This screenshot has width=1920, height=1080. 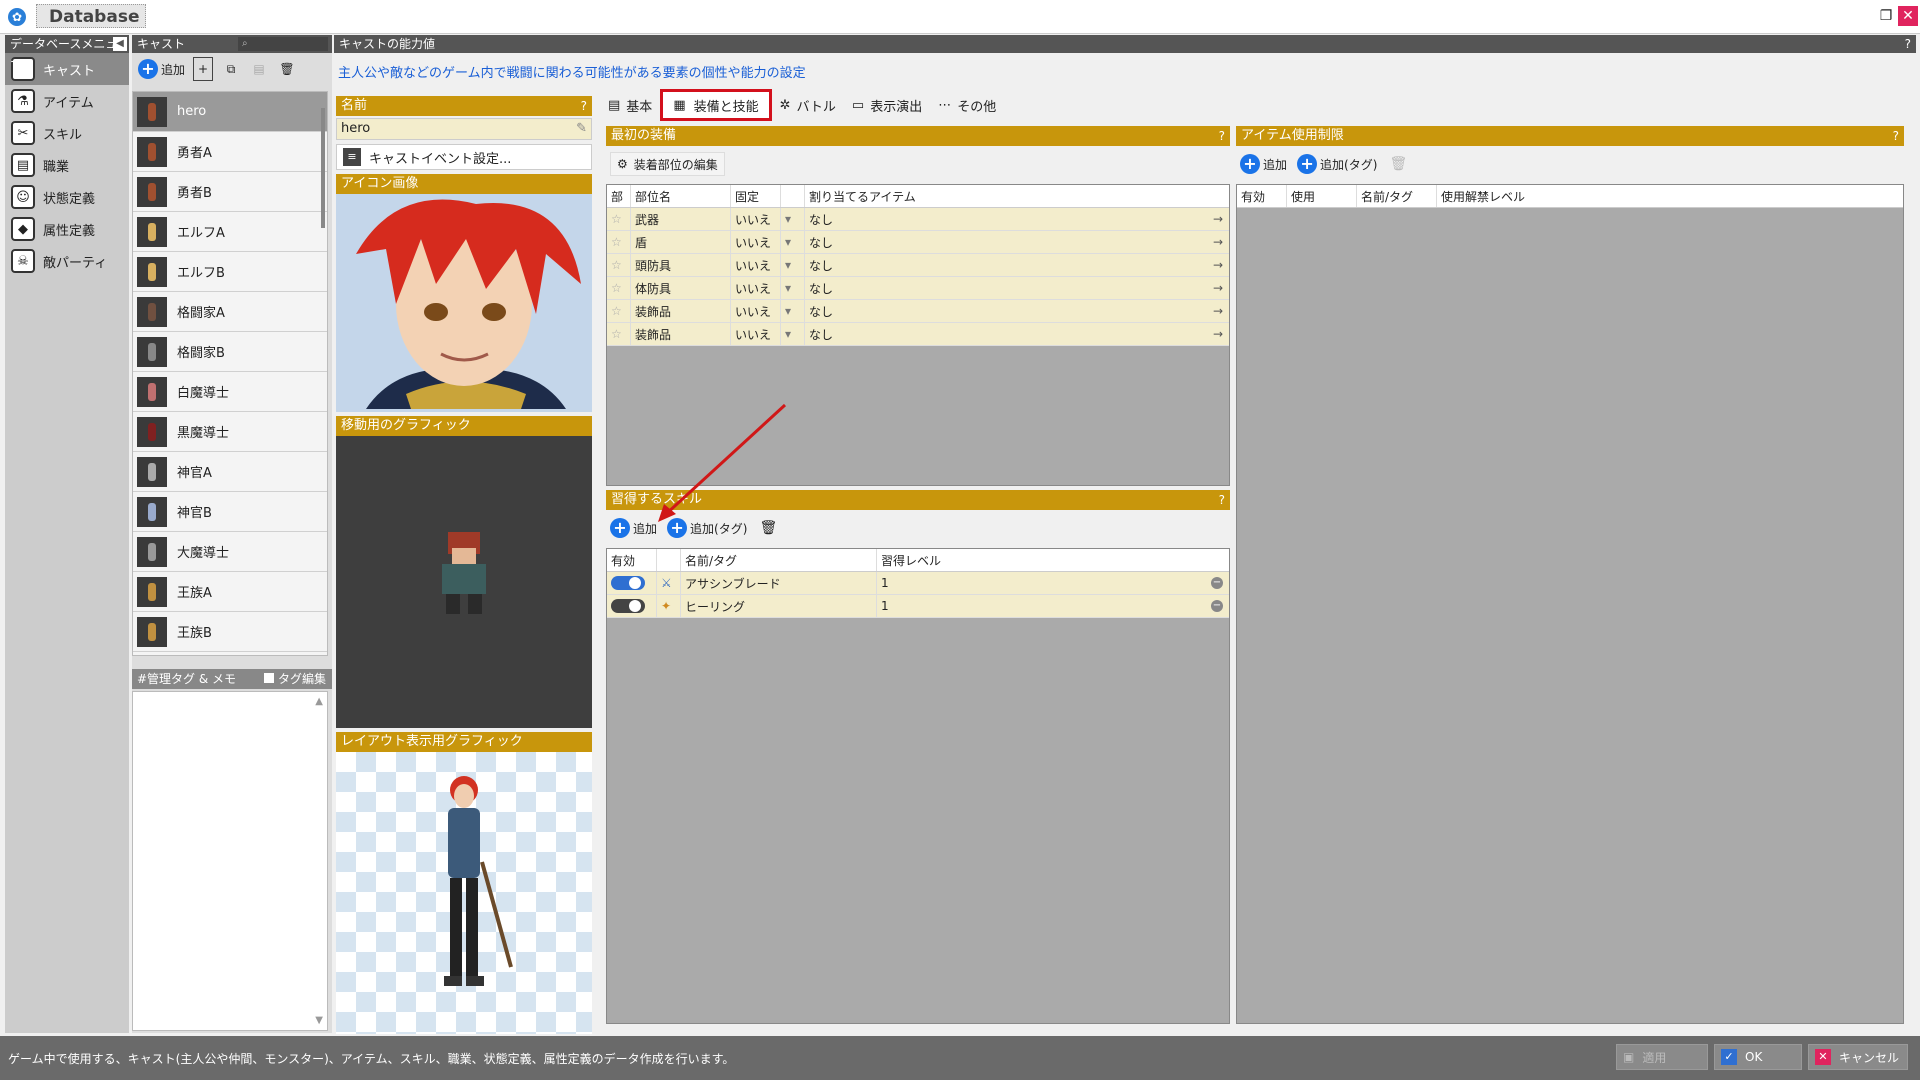 I want to click on tag-memo-header: #管理タグ & メモ タグ編集, so click(x=232, y=679).